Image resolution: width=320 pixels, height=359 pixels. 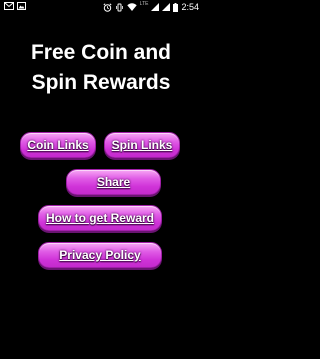 What do you see at coordinates (15, 6) in the screenshot?
I see `notification-icons` at bounding box center [15, 6].